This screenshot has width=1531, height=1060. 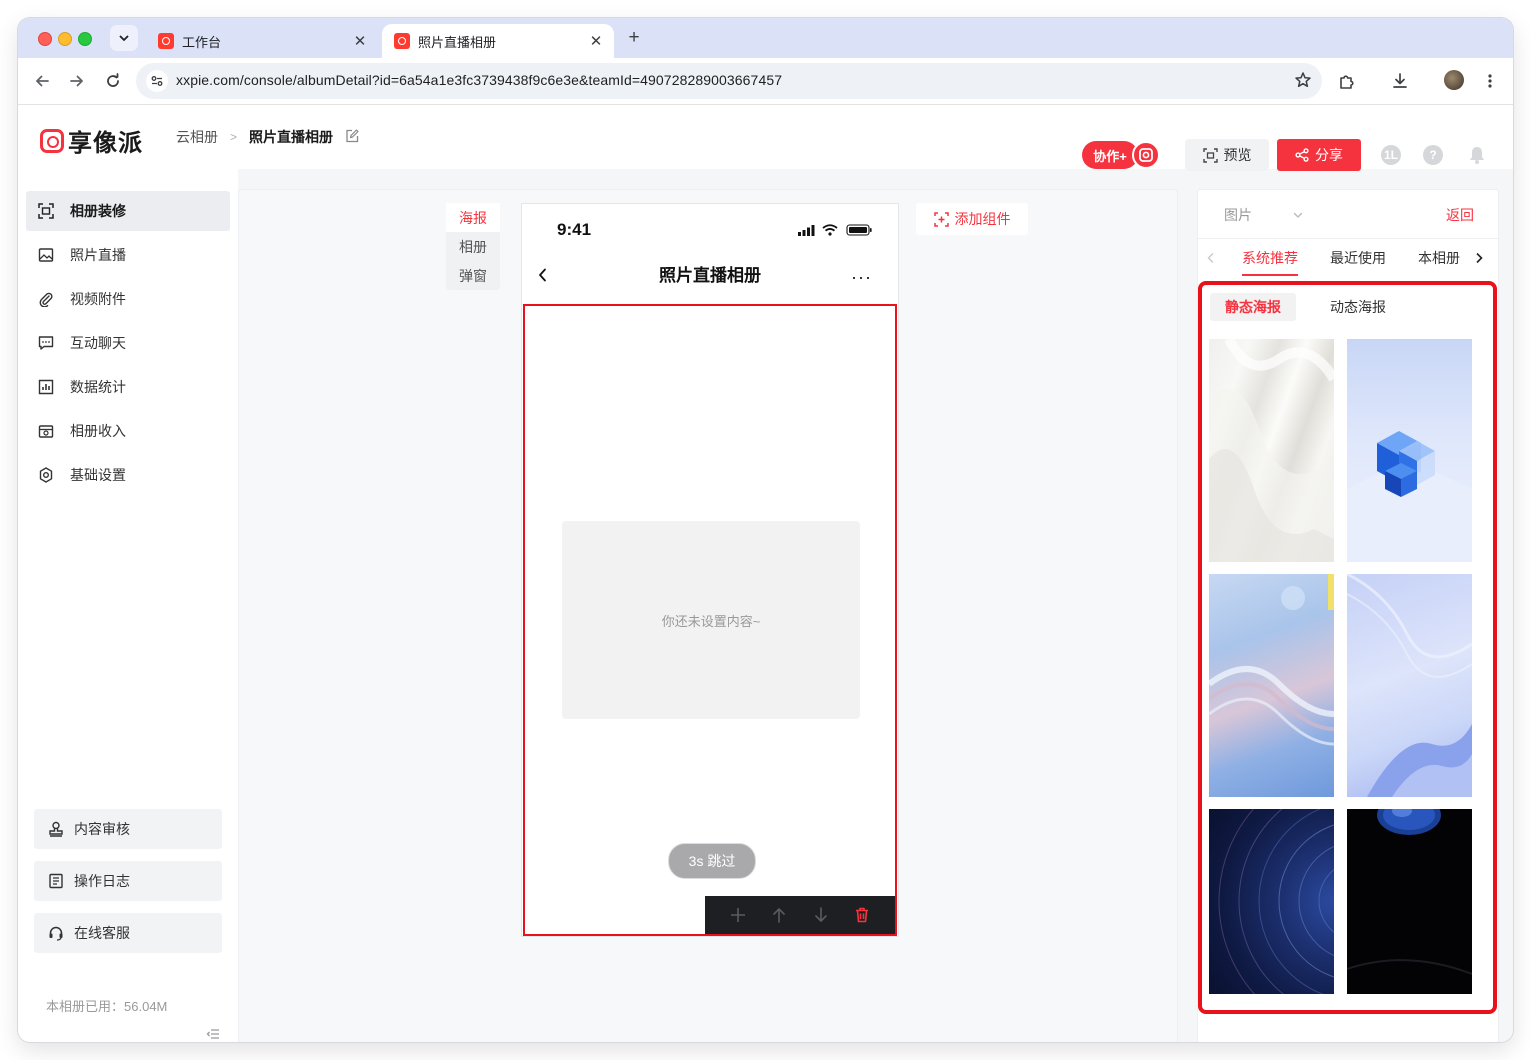 What do you see at coordinates (574, 229) in the screenshot?
I see `status-time: 9:41` at bounding box center [574, 229].